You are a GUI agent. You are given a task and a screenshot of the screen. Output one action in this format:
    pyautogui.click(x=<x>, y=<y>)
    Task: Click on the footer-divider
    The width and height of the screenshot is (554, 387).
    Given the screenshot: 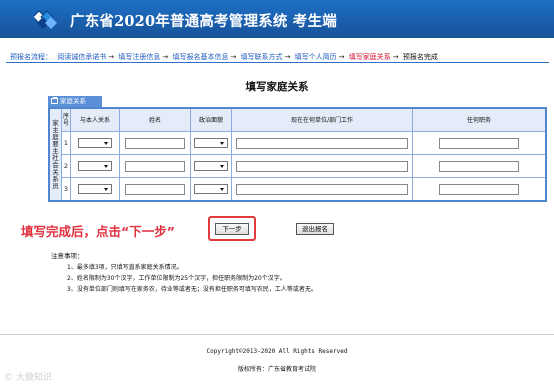 What is the action you would take?
    pyautogui.click(x=277, y=334)
    